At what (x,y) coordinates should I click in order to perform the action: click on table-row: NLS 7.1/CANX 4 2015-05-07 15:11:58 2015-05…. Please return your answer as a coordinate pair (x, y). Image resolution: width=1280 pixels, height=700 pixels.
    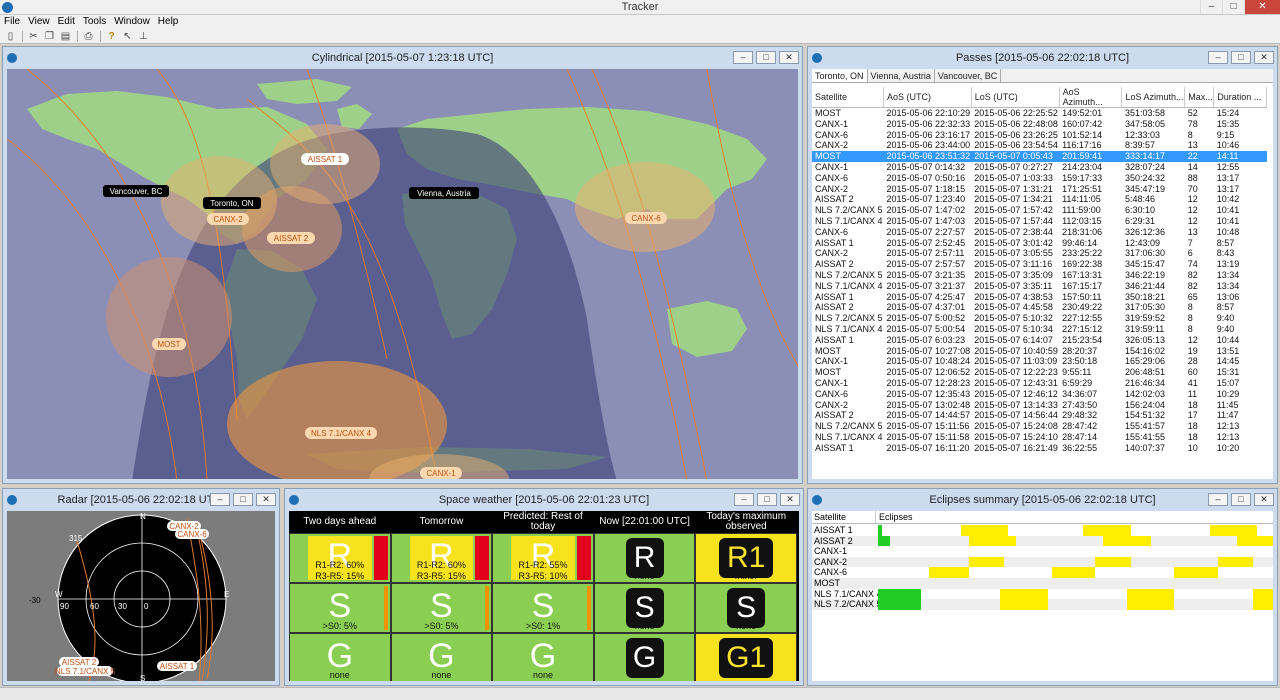
    Looking at the image, I should click on (1039, 437).